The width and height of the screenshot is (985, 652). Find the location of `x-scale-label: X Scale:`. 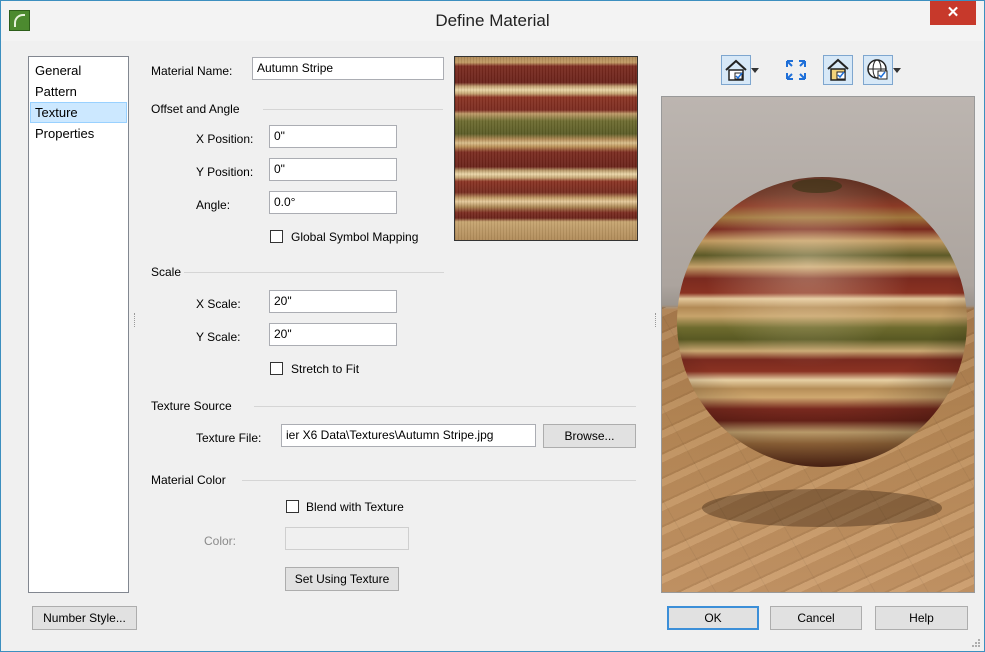

x-scale-label: X Scale: is located at coordinates (218, 304).